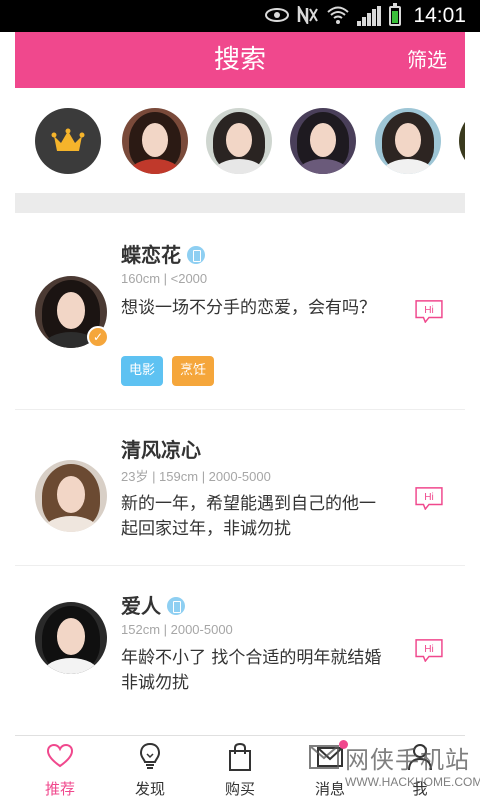  I want to click on user-meta: 23岁 | 159cm | 2000-5000, so click(196, 476).